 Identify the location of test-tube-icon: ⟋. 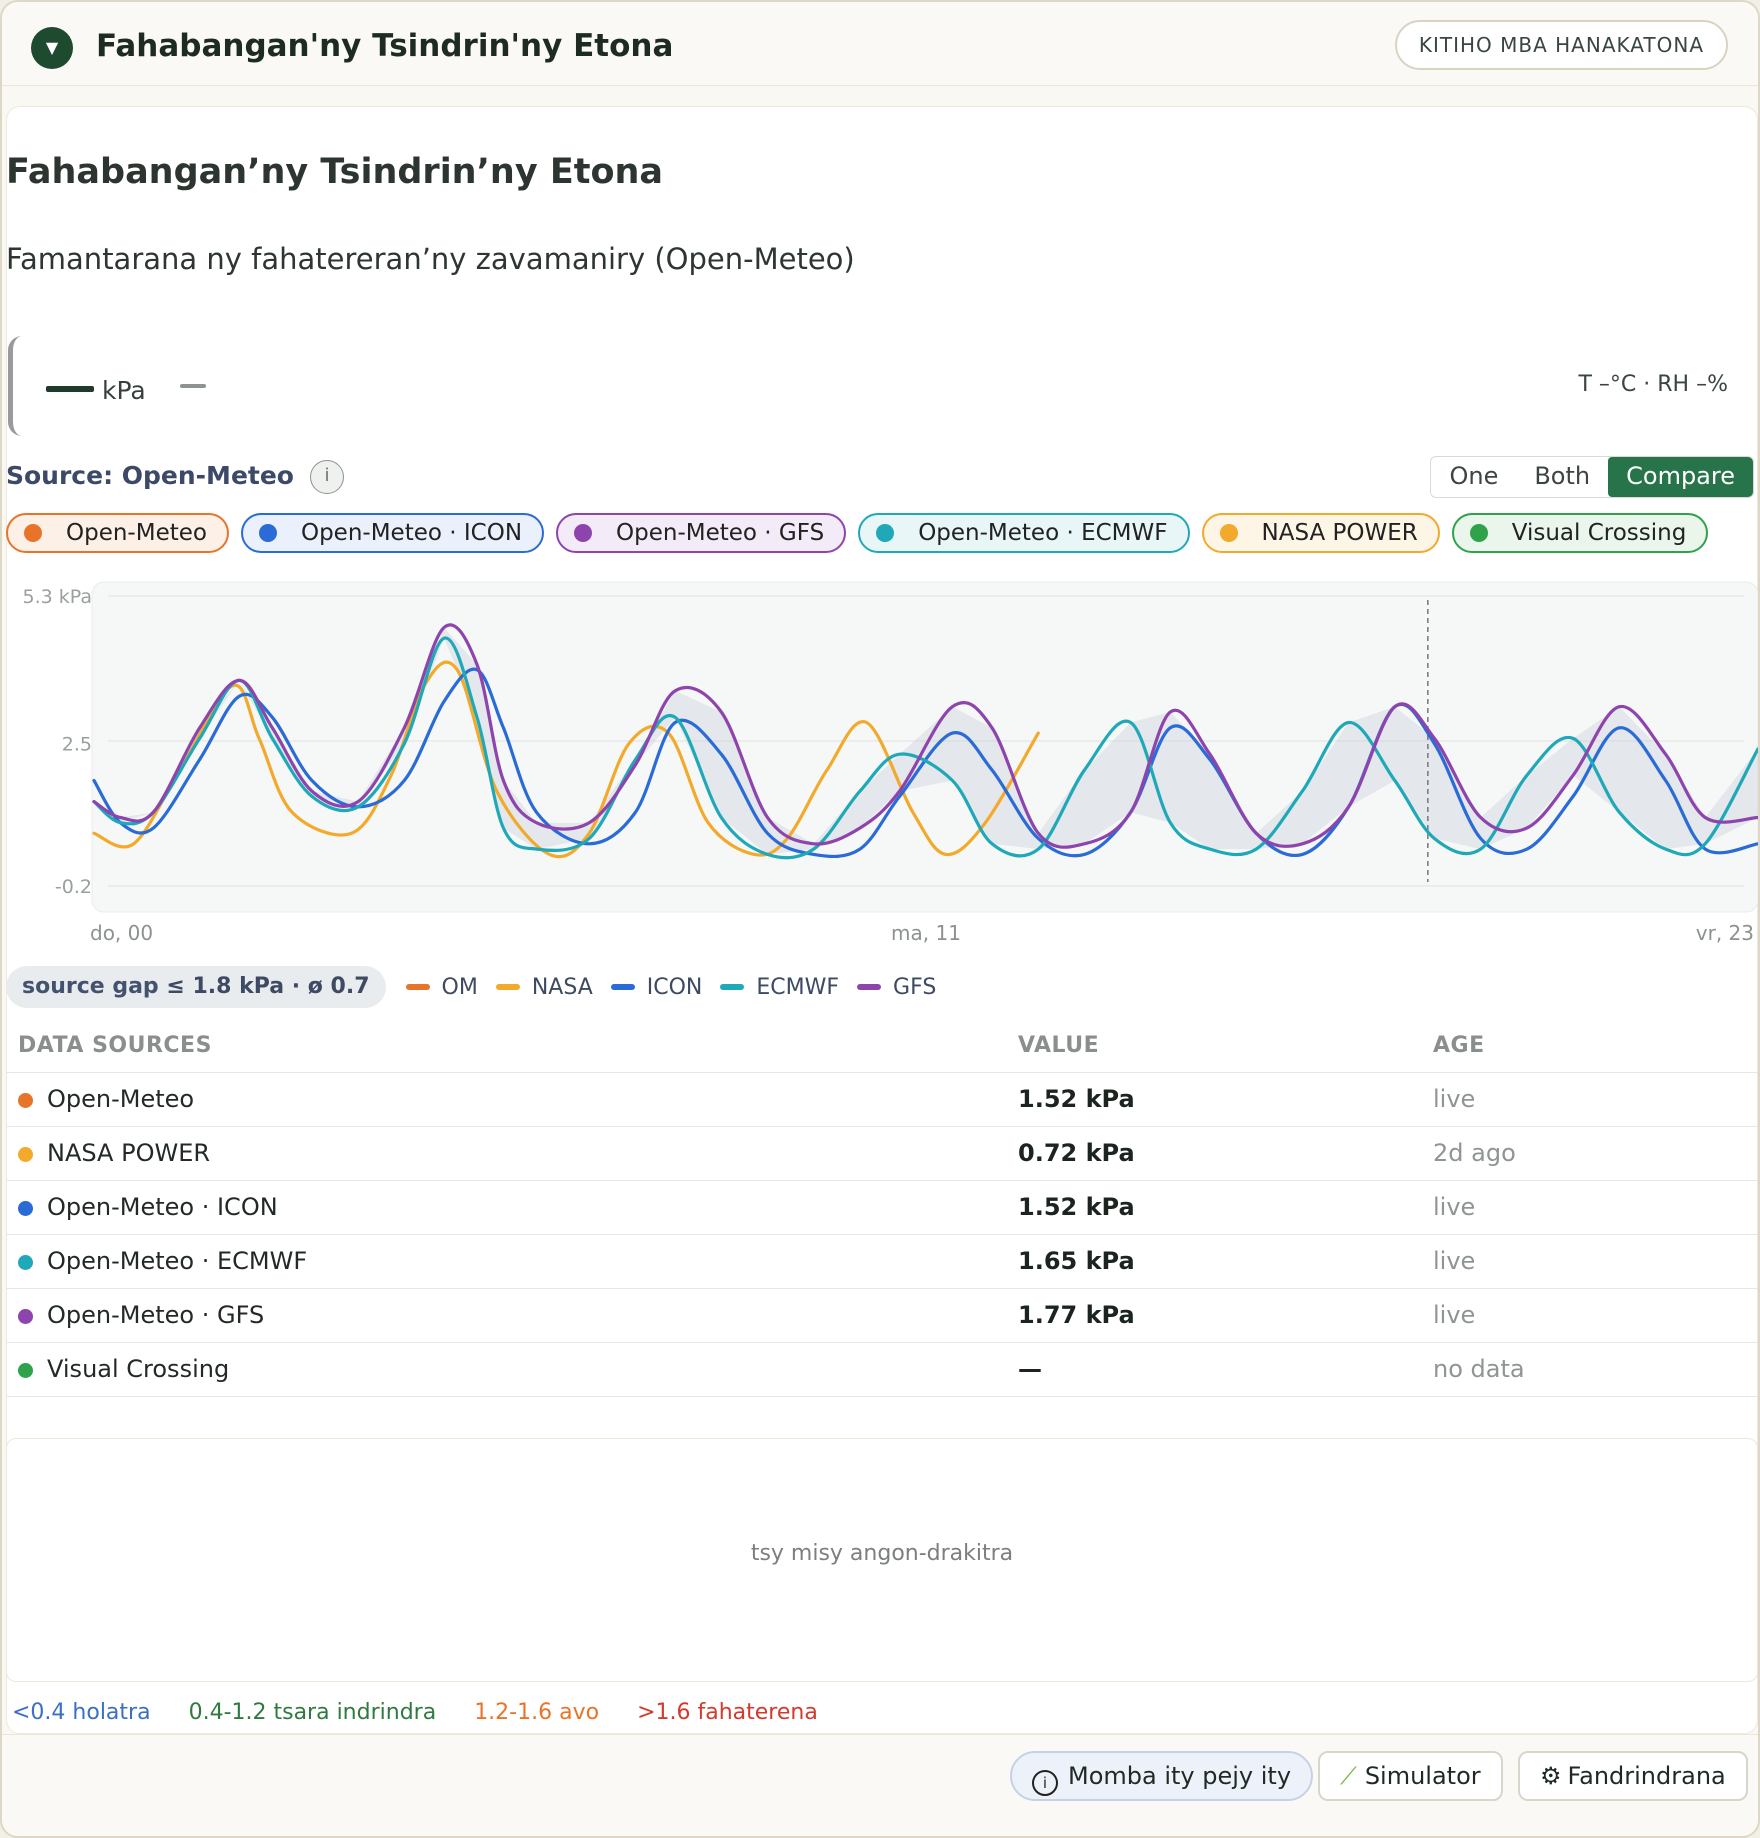
(1348, 1776).